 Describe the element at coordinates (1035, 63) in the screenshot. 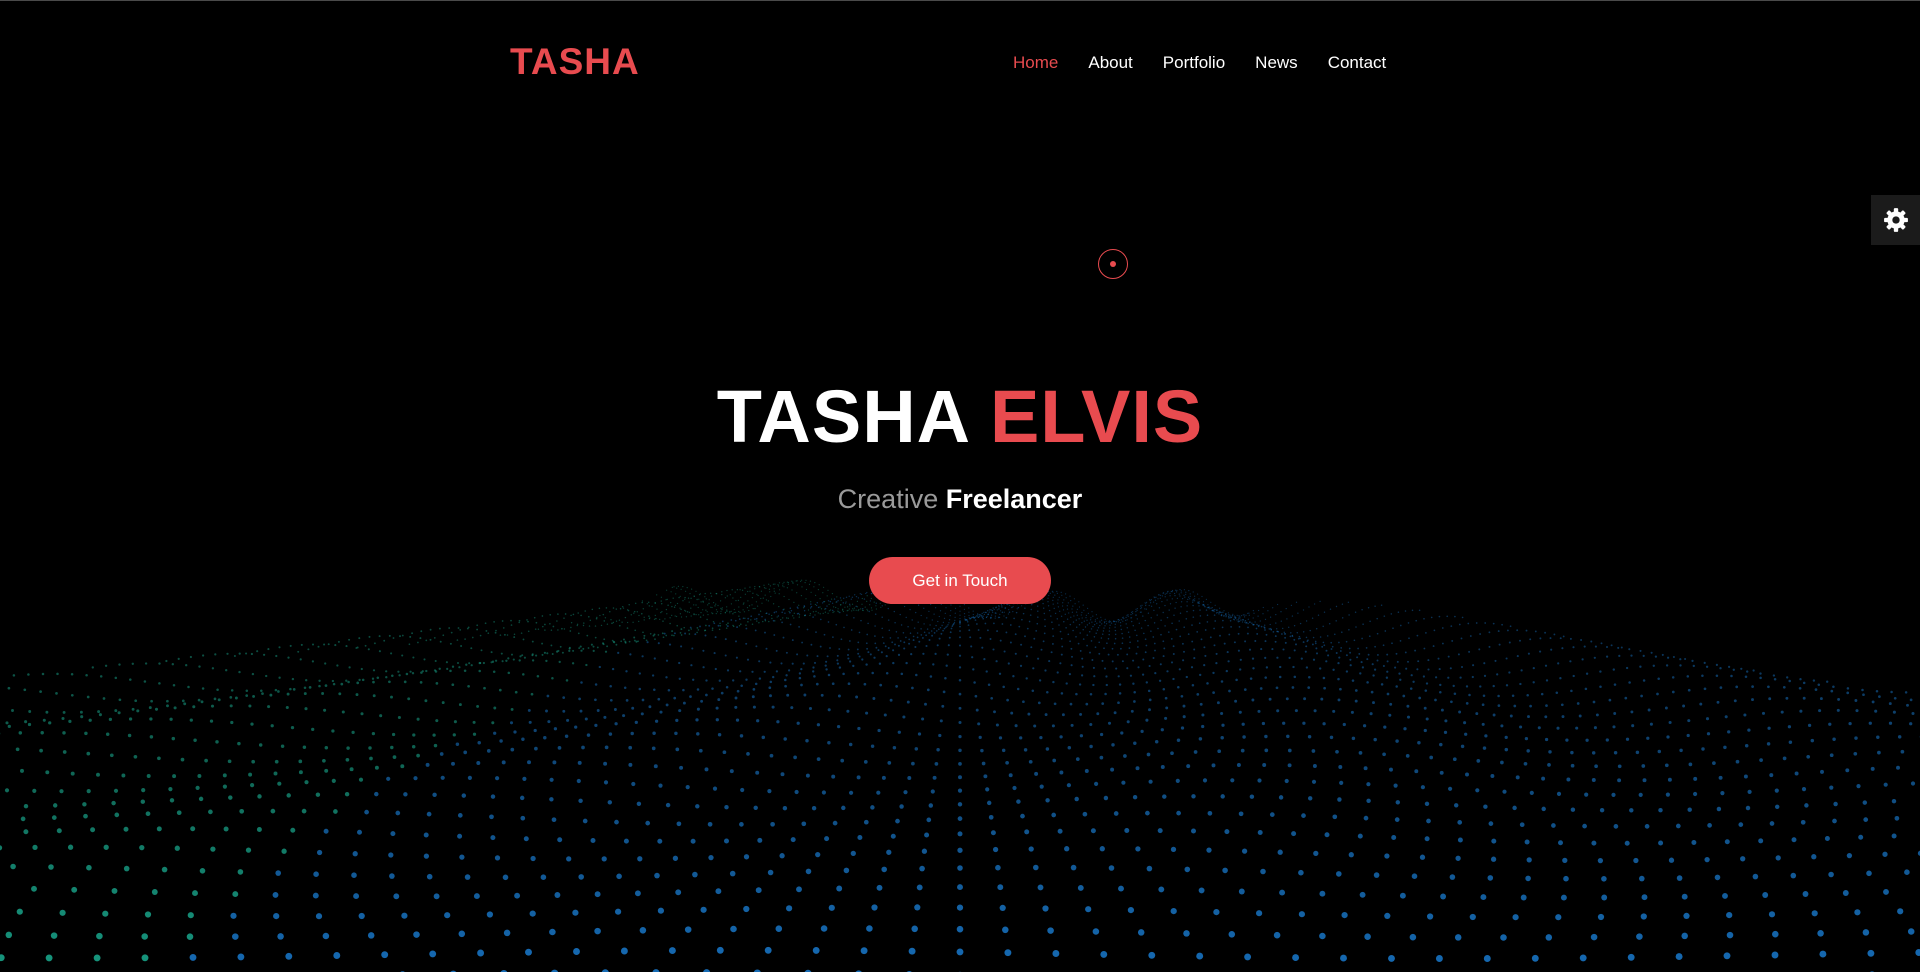

I see `nav-home: Home` at that location.